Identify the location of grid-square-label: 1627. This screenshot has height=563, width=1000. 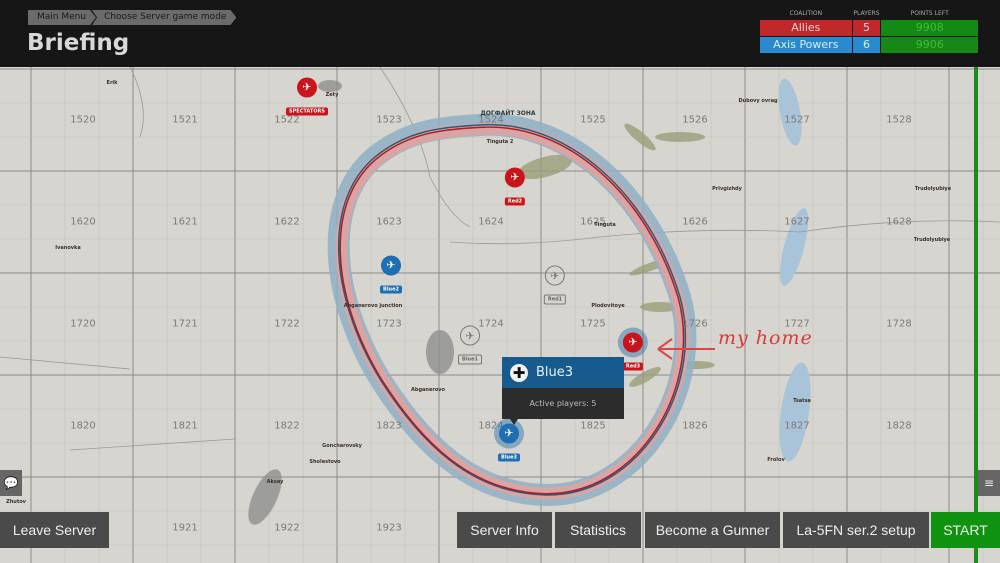
(797, 222).